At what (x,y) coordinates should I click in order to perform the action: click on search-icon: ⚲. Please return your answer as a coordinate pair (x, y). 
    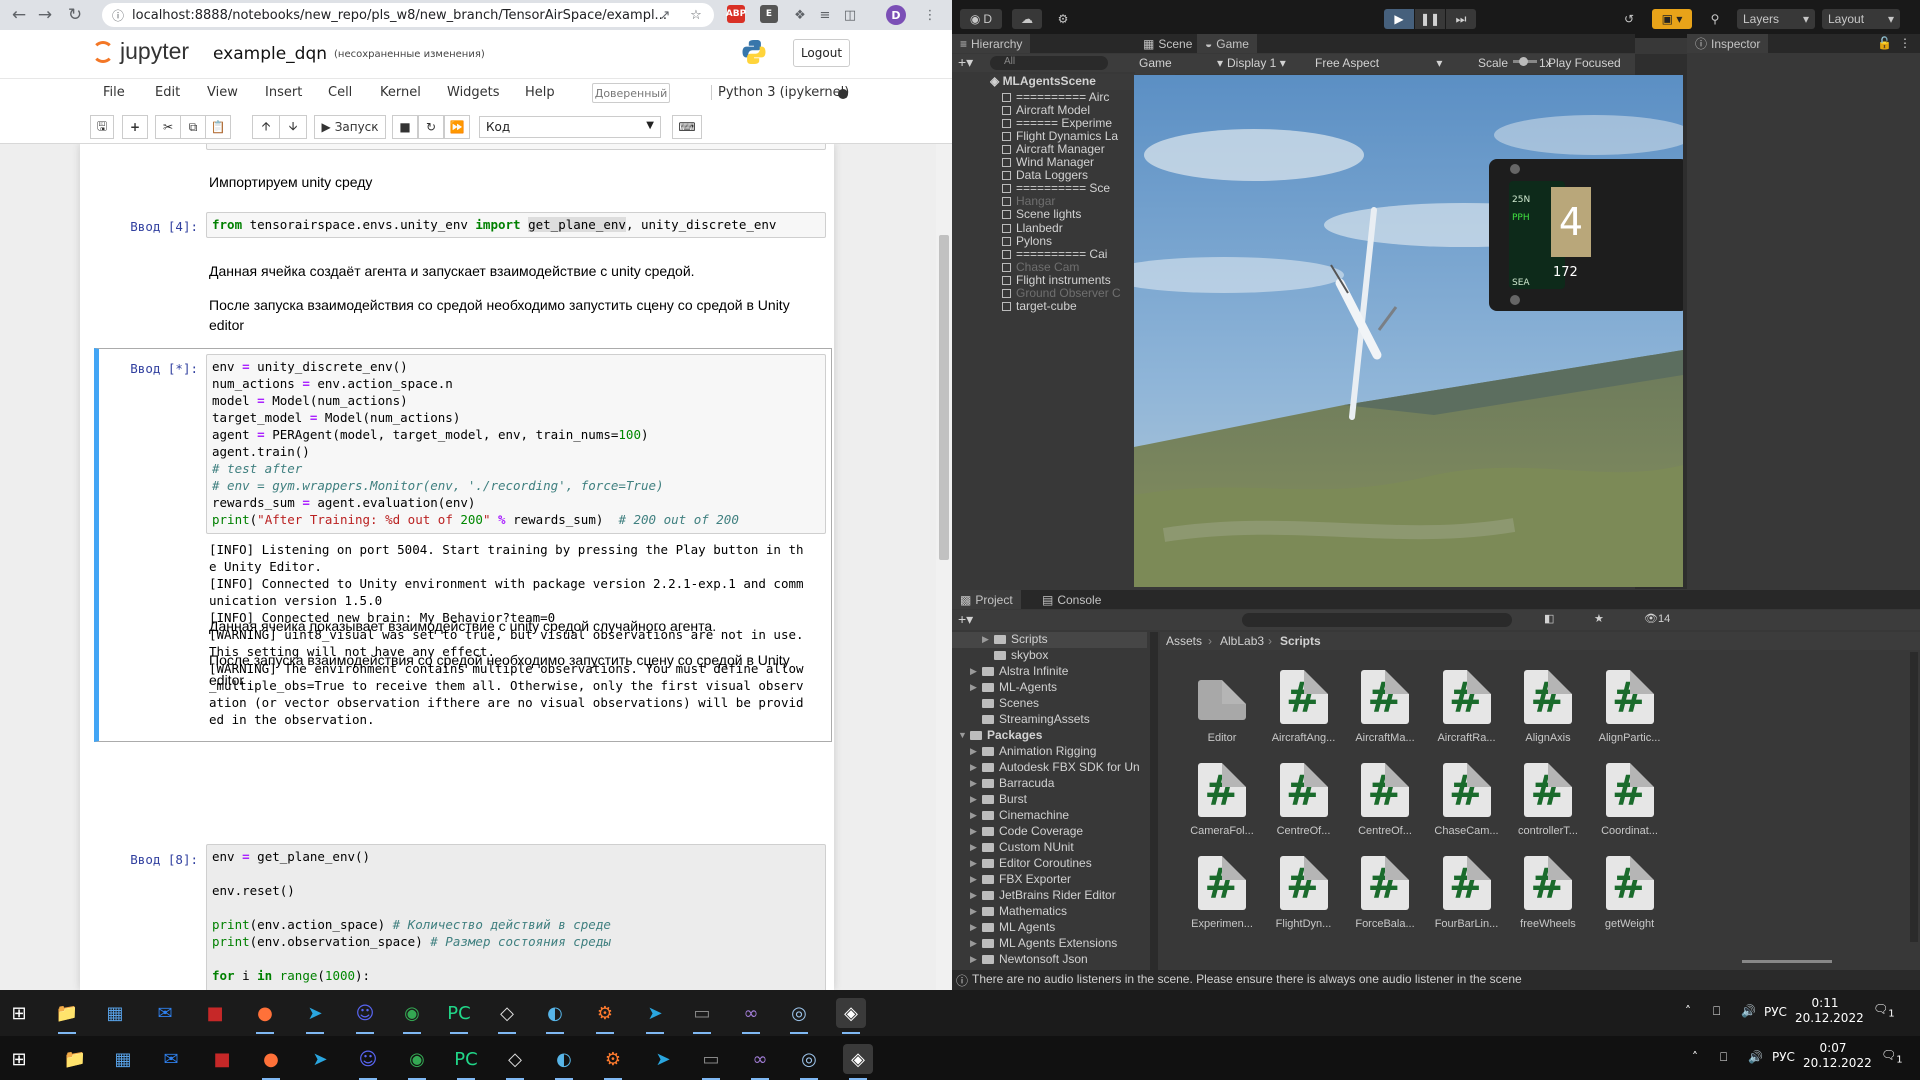
    Looking at the image, I should click on (1715, 19).